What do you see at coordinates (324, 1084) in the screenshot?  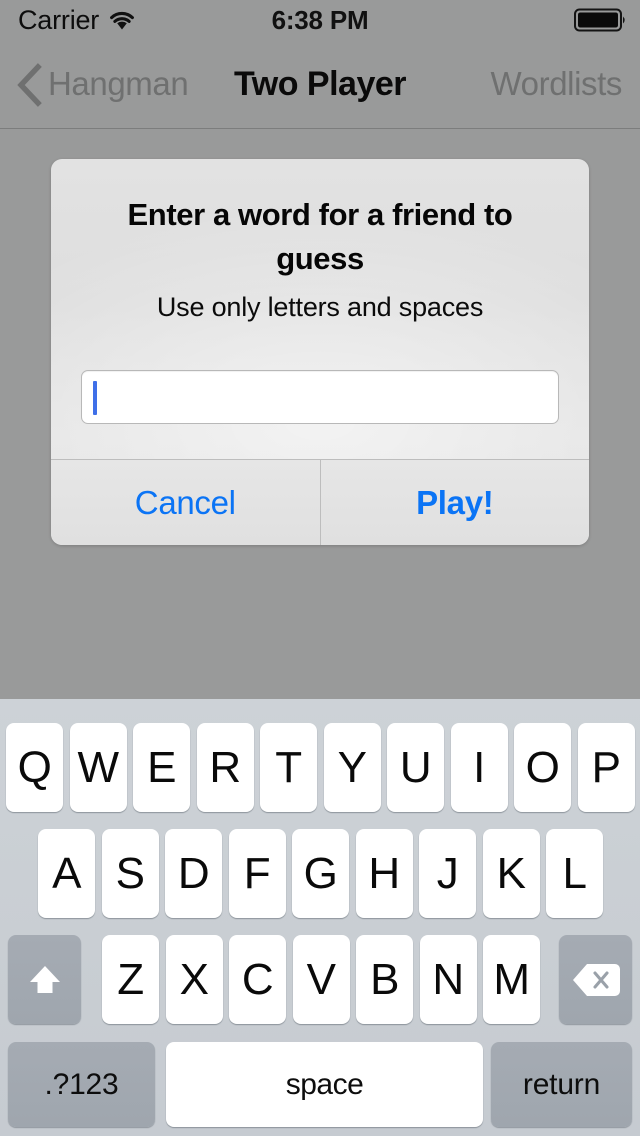 I see `space-key: space` at bounding box center [324, 1084].